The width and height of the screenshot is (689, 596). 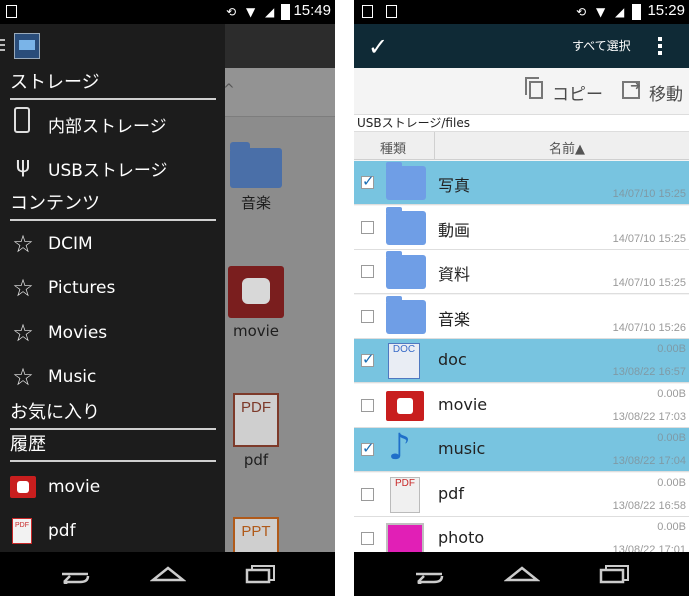 What do you see at coordinates (113, 206) in the screenshot?
I see `section-contents: コンテンツ` at bounding box center [113, 206].